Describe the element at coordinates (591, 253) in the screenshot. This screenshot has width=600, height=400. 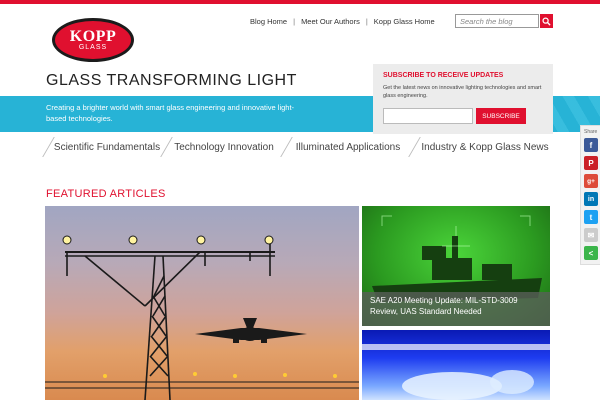
I see `sharethis-icon: <` at that location.